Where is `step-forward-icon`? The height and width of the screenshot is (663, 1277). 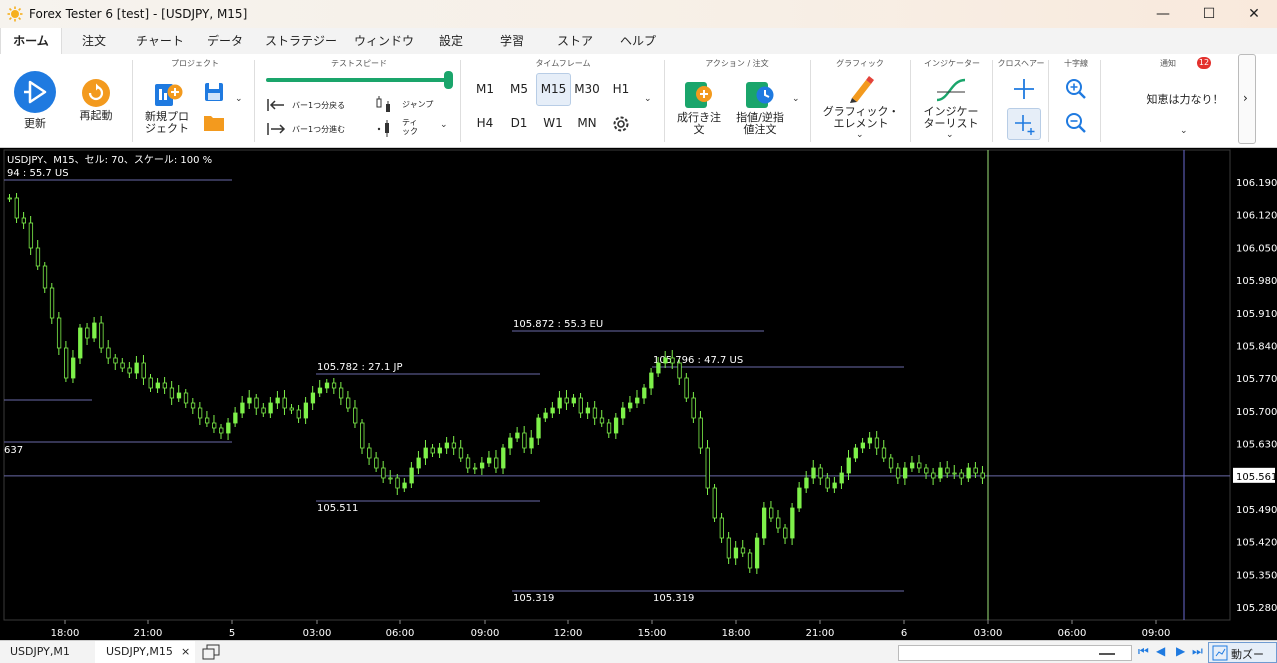
step-forward-icon is located at coordinates (276, 129).